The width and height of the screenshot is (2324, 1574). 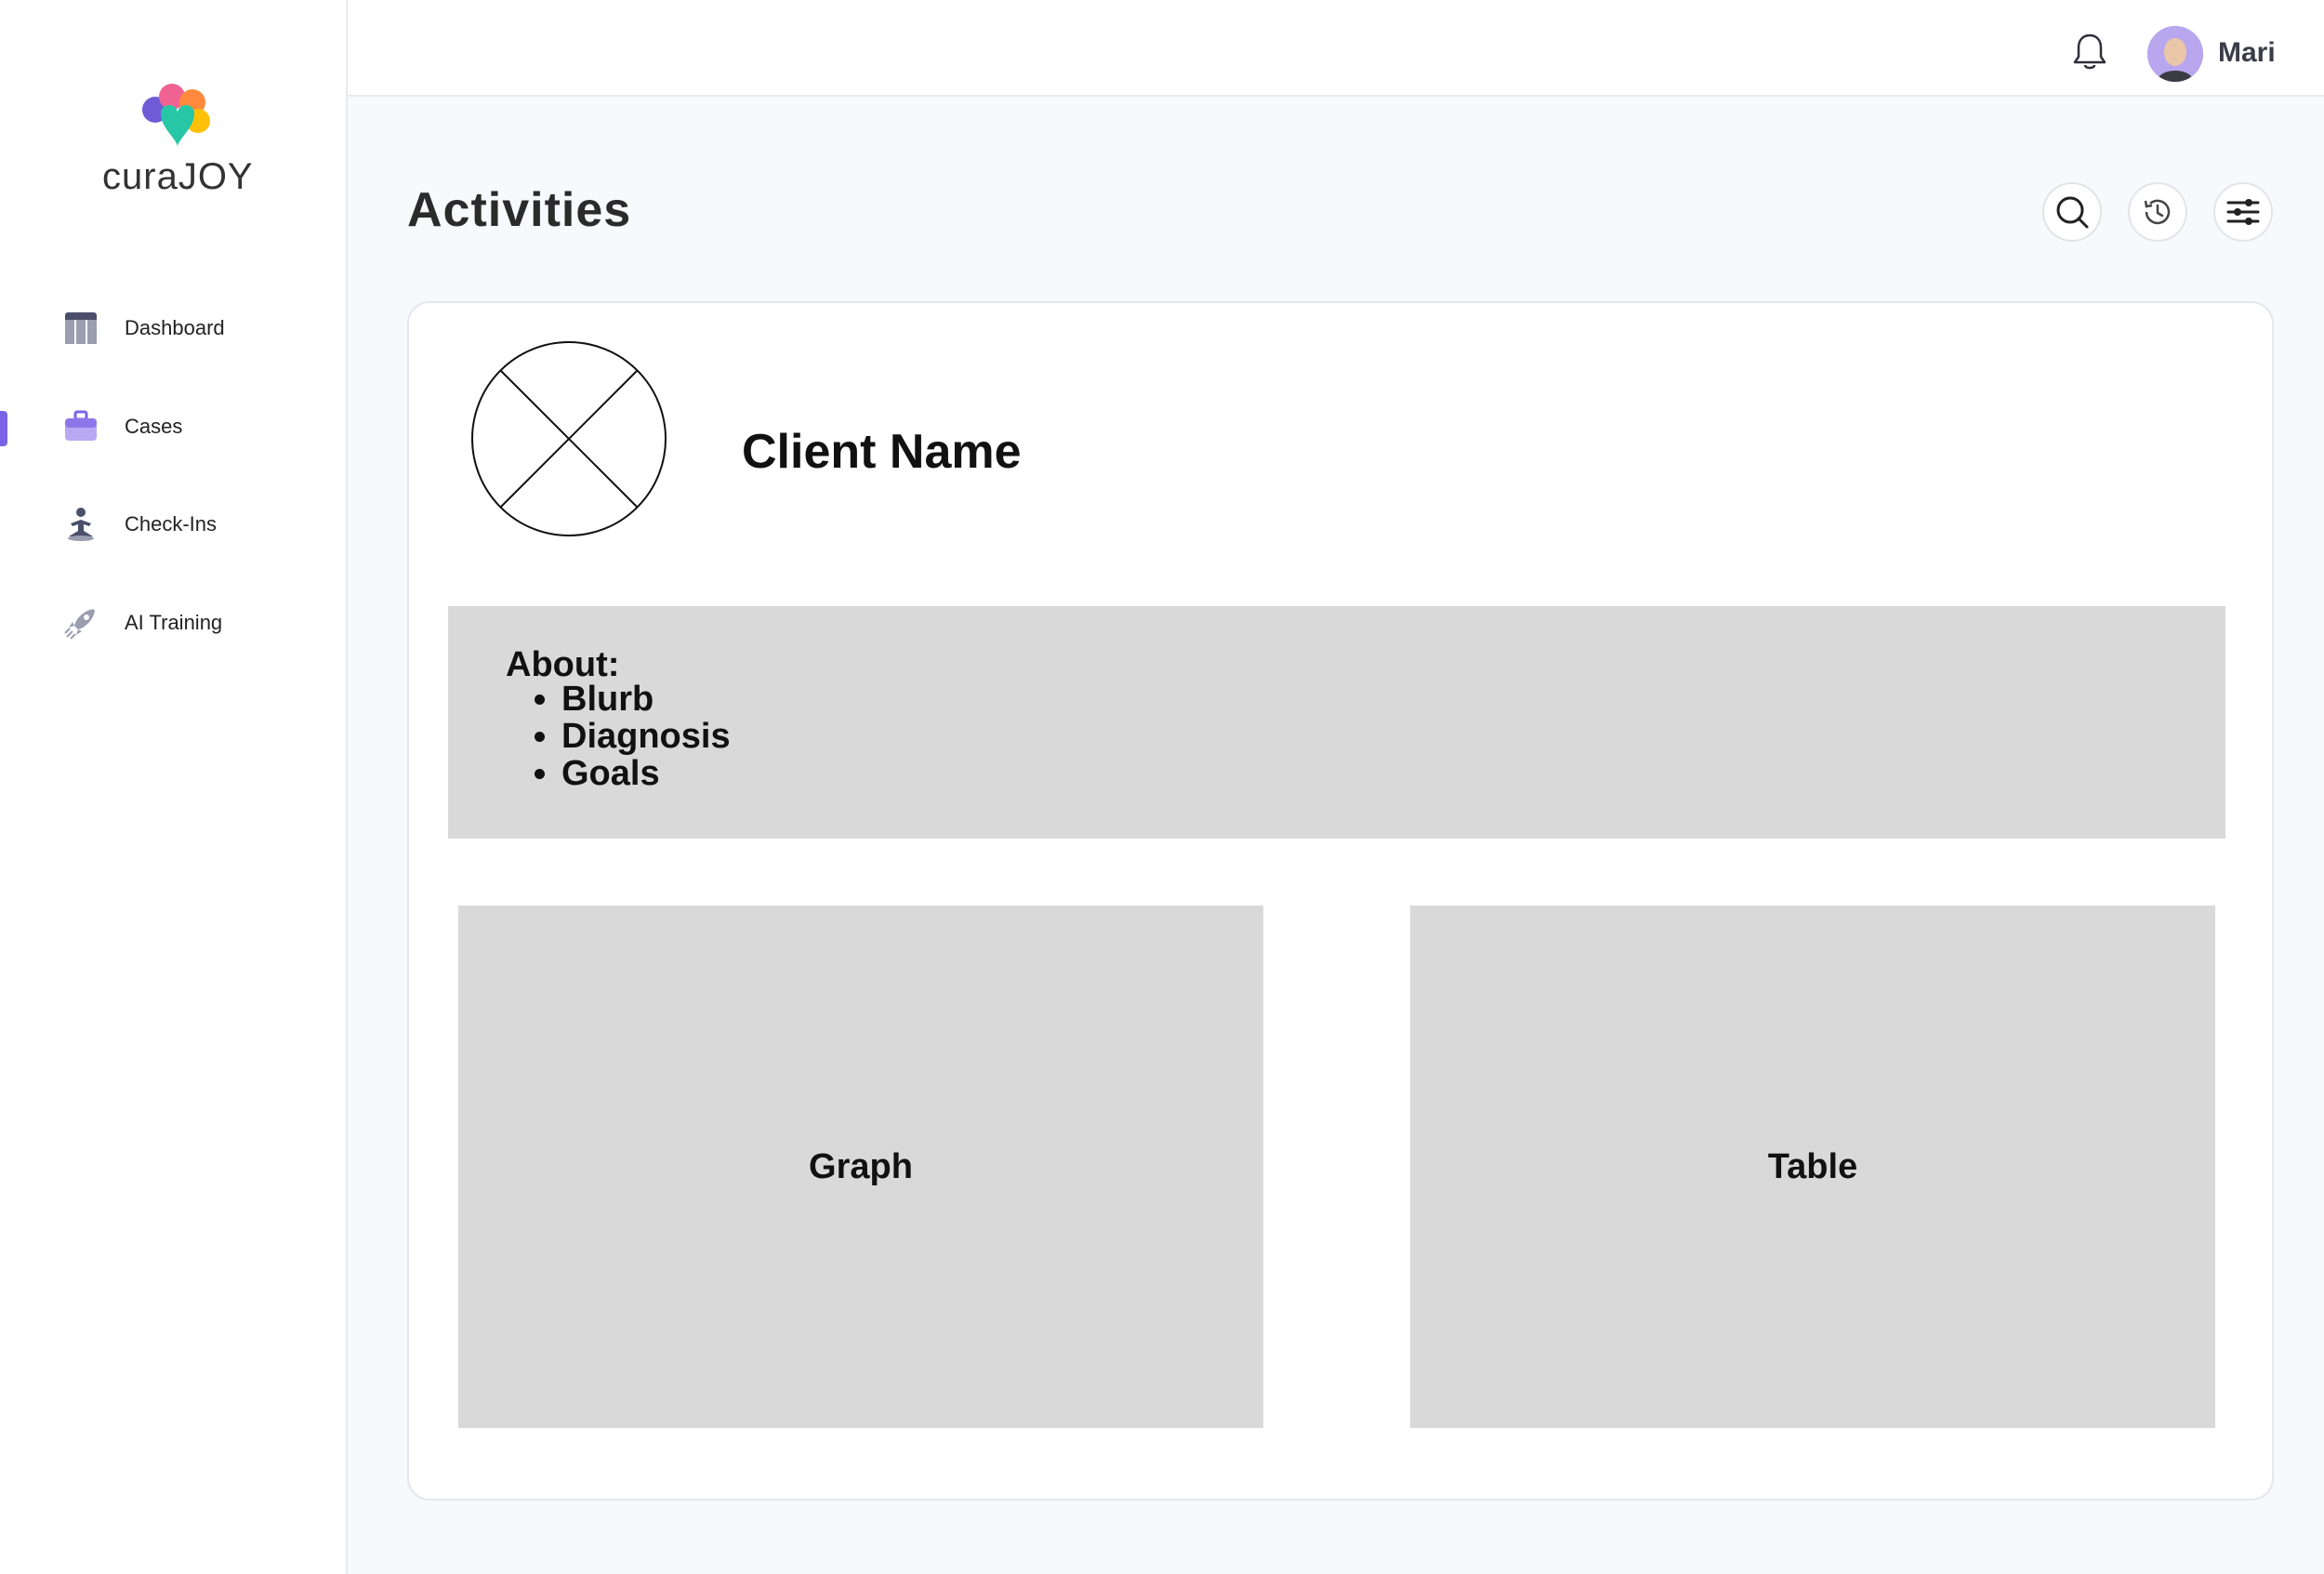 What do you see at coordinates (519, 210) in the screenshot?
I see `page-title: Activities` at bounding box center [519, 210].